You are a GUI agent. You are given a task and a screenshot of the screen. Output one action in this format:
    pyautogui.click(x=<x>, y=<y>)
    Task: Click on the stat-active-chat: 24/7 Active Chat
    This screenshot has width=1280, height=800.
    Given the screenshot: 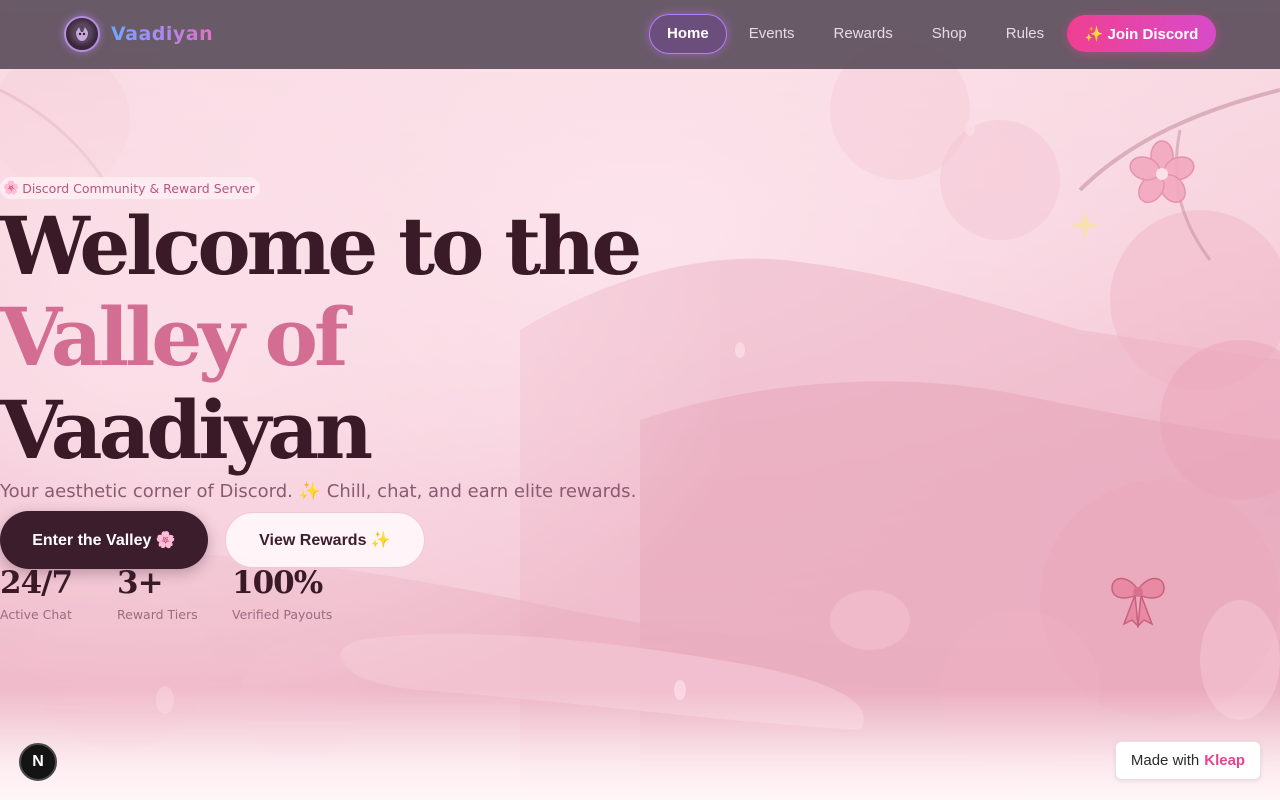 What is the action you would take?
    pyautogui.click(x=36, y=593)
    